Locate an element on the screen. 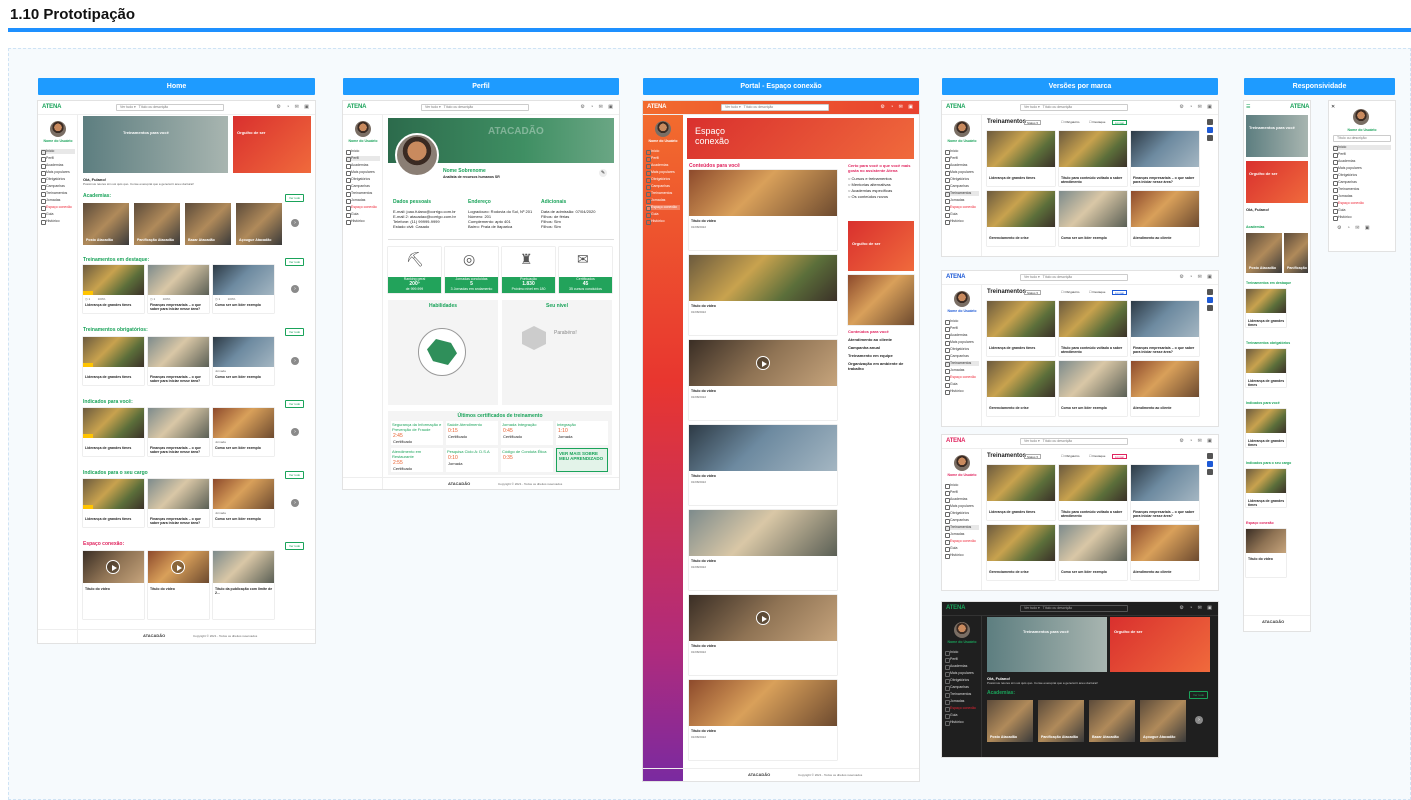 The width and height of the screenshot is (1411, 800). video-card: Título do vídeo is located at coordinates (113, 585).